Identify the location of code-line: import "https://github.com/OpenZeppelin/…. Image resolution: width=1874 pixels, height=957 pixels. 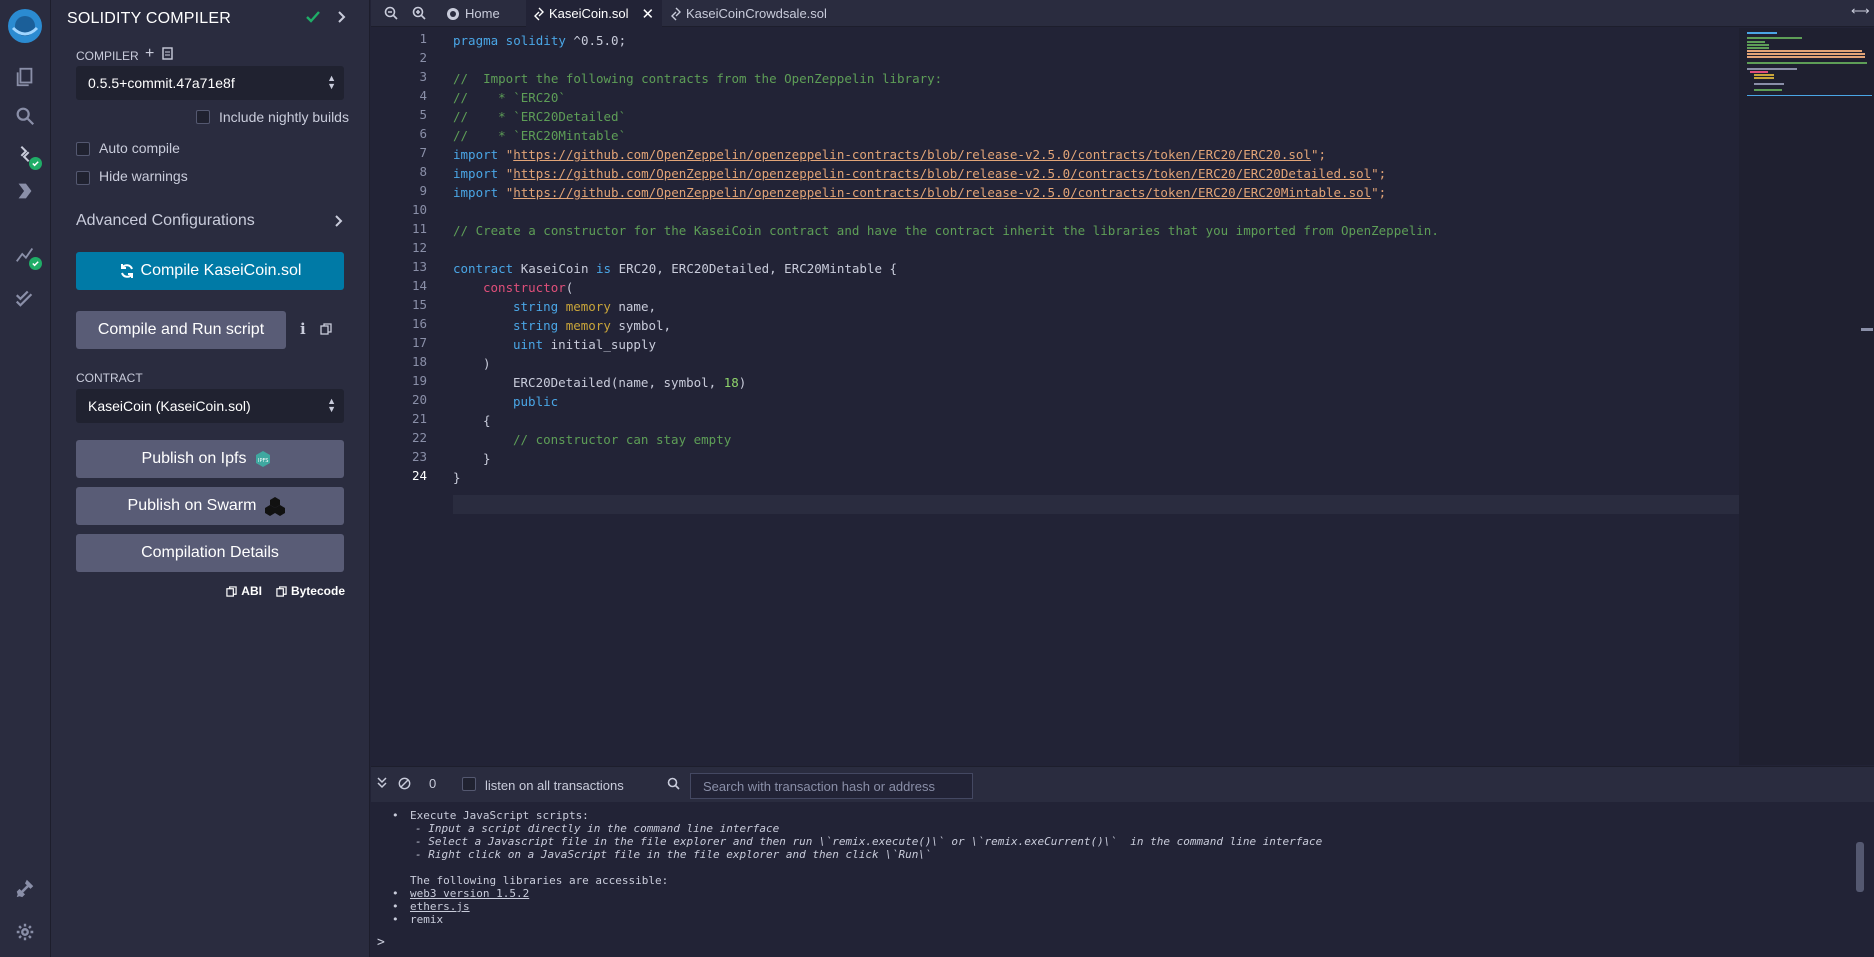
(919, 173).